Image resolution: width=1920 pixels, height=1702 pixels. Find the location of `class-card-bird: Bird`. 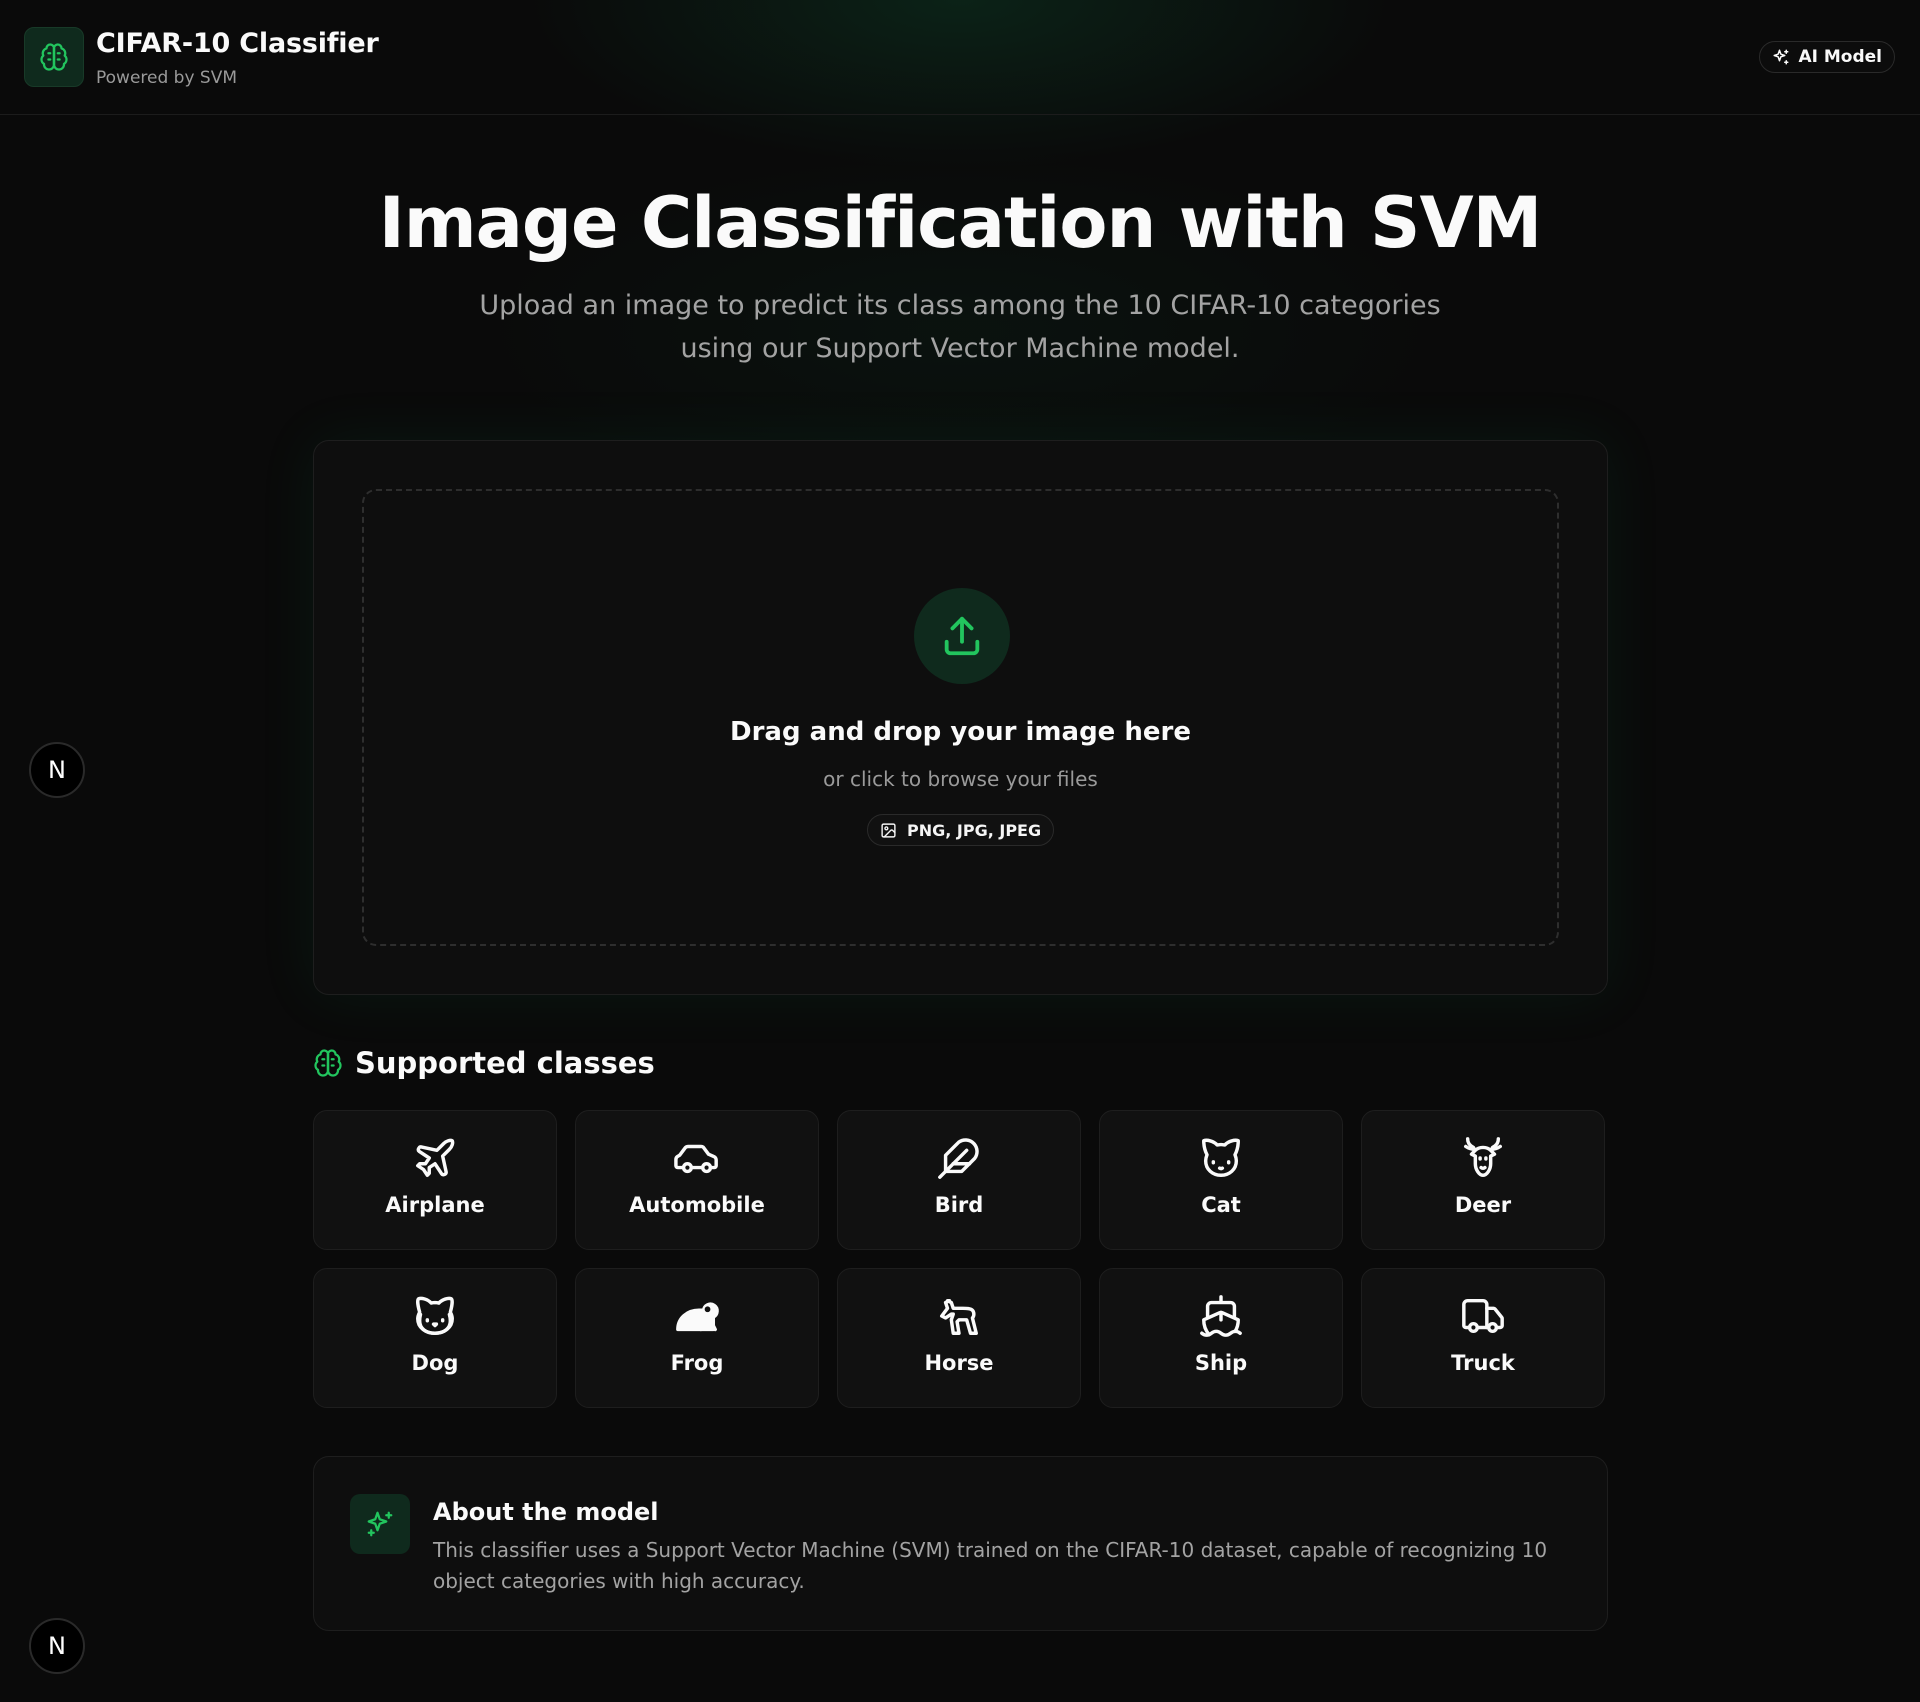

class-card-bird: Bird is located at coordinates (959, 1180).